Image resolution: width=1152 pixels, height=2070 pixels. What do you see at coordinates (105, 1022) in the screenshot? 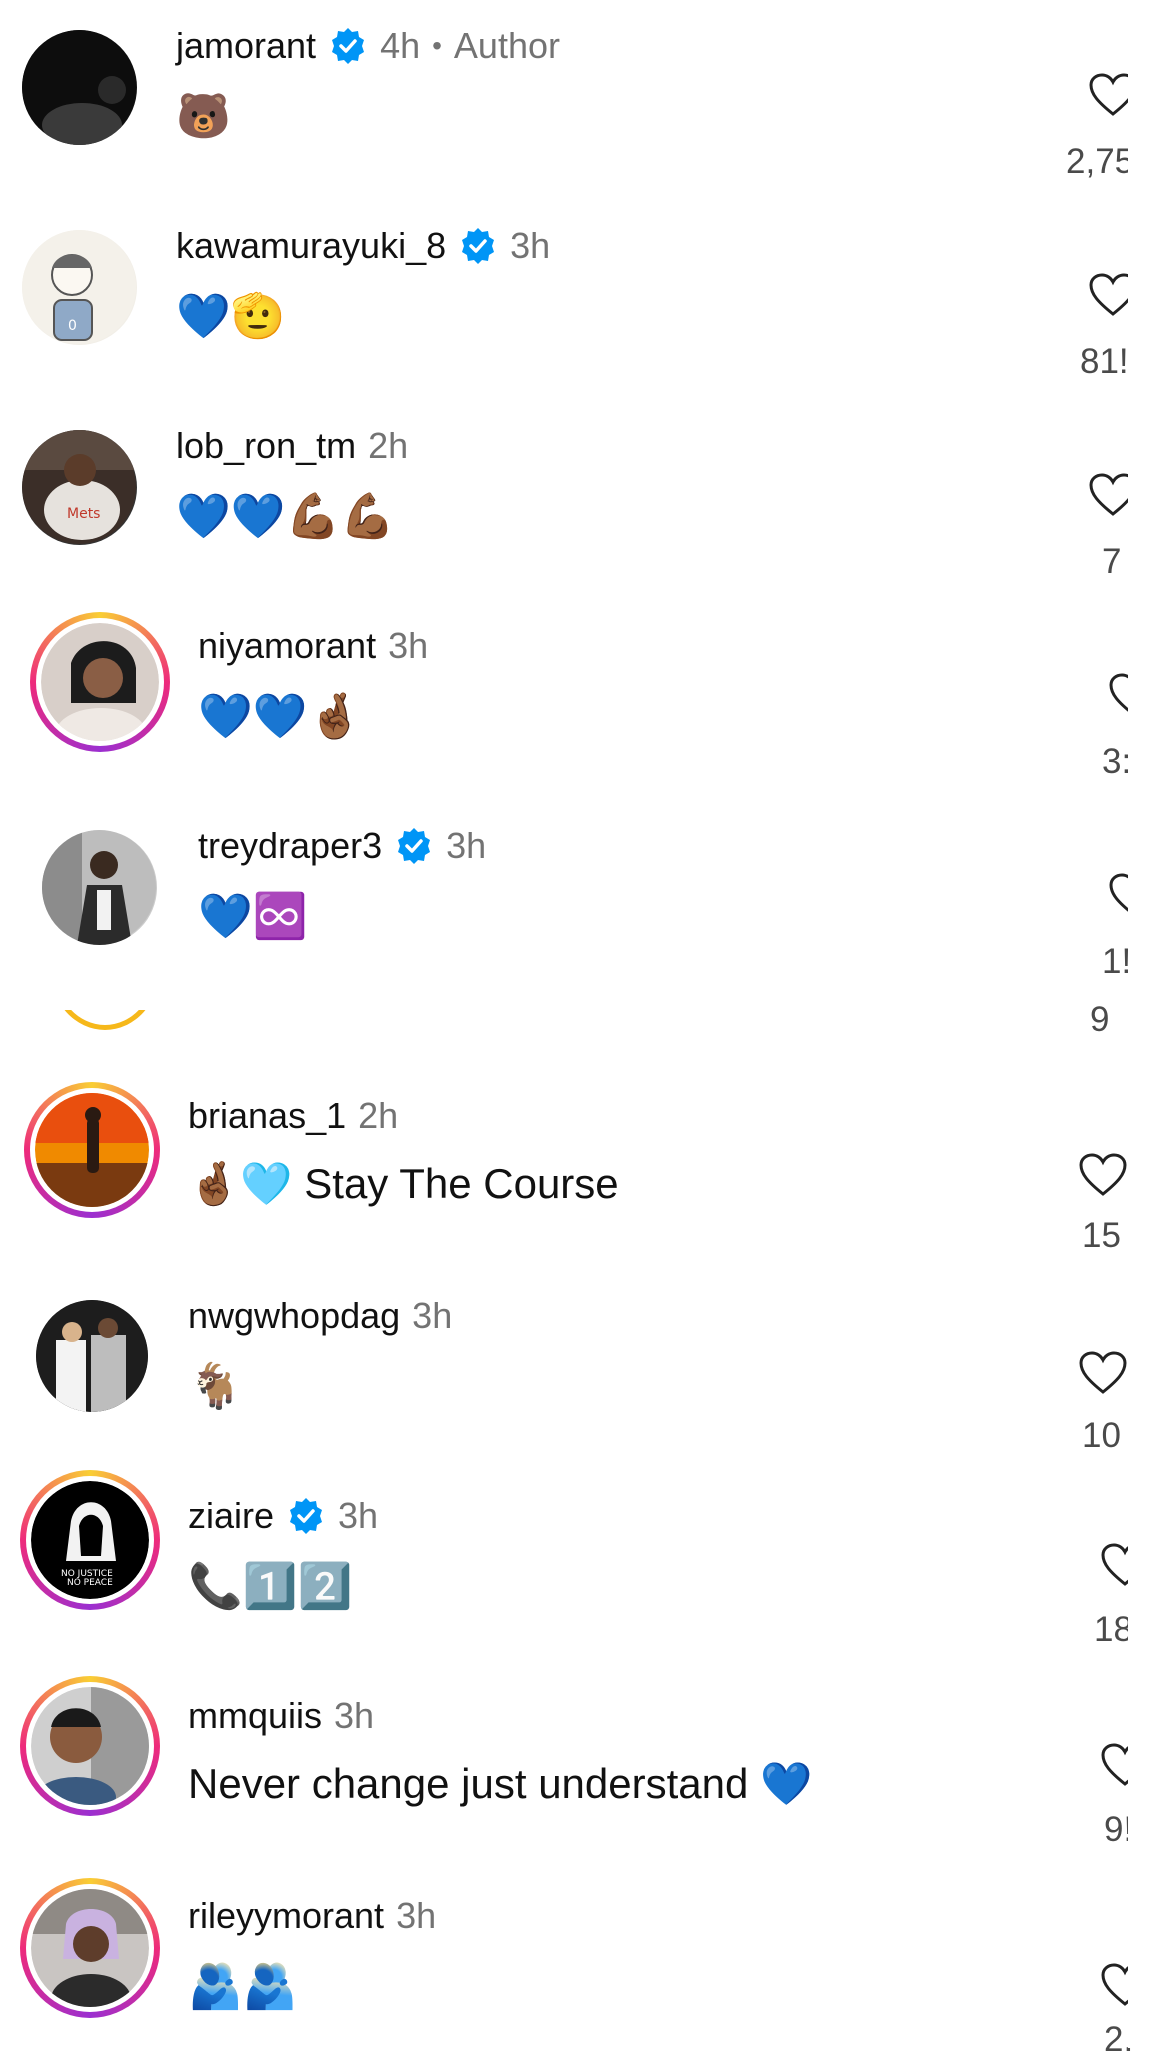
I see `story-ring-fragment` at bounding box center [105, 1022].